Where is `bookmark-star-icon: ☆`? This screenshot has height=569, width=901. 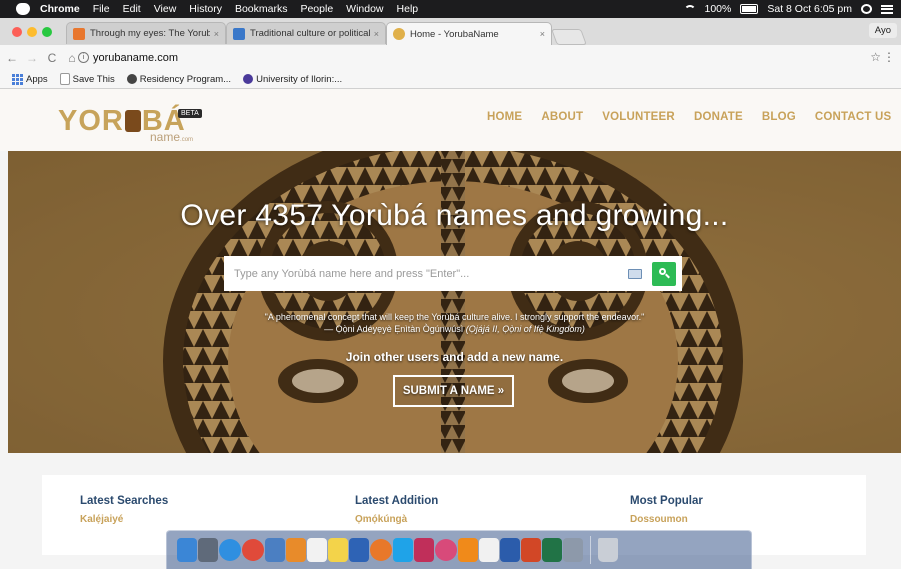 bookmark-star-icon: ☆ is located at coordinates (875, 57).